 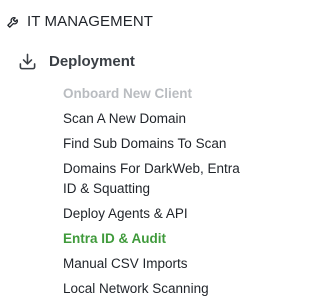 I want to click on group-deployment: Deployment, so click(x=76, y=61).